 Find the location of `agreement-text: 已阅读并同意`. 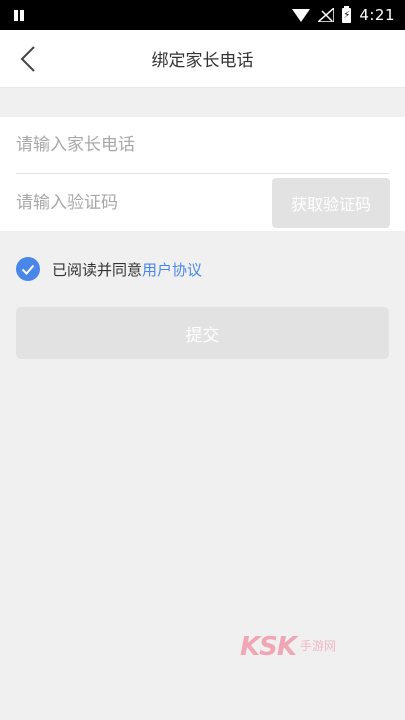

agreement-text: 已阅读并同意 is located at coordinates (97, 269).